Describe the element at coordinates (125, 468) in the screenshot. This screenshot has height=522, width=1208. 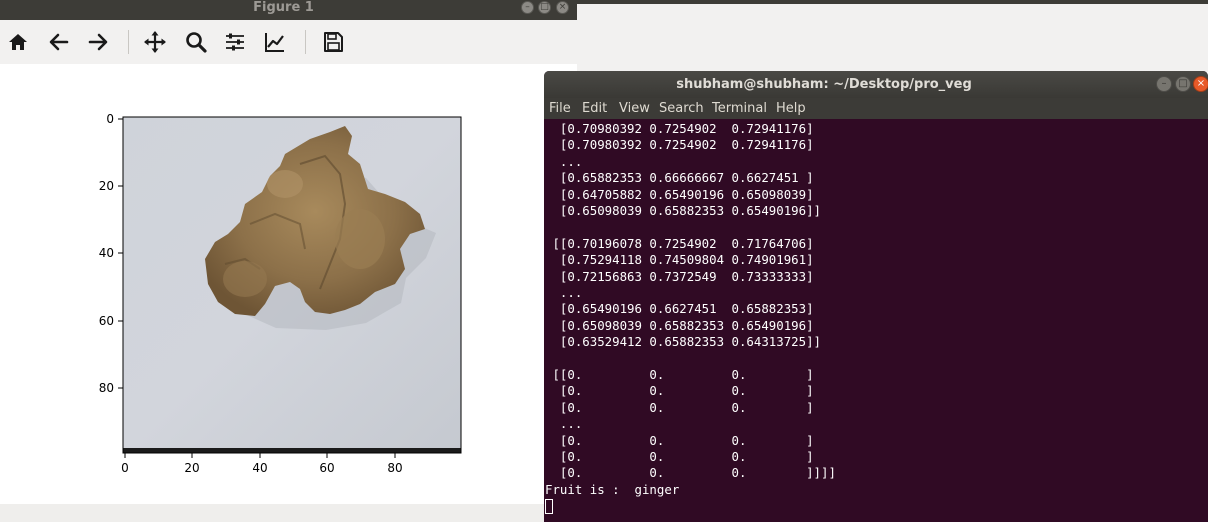
I see `x-tick-label: 0` at that location.